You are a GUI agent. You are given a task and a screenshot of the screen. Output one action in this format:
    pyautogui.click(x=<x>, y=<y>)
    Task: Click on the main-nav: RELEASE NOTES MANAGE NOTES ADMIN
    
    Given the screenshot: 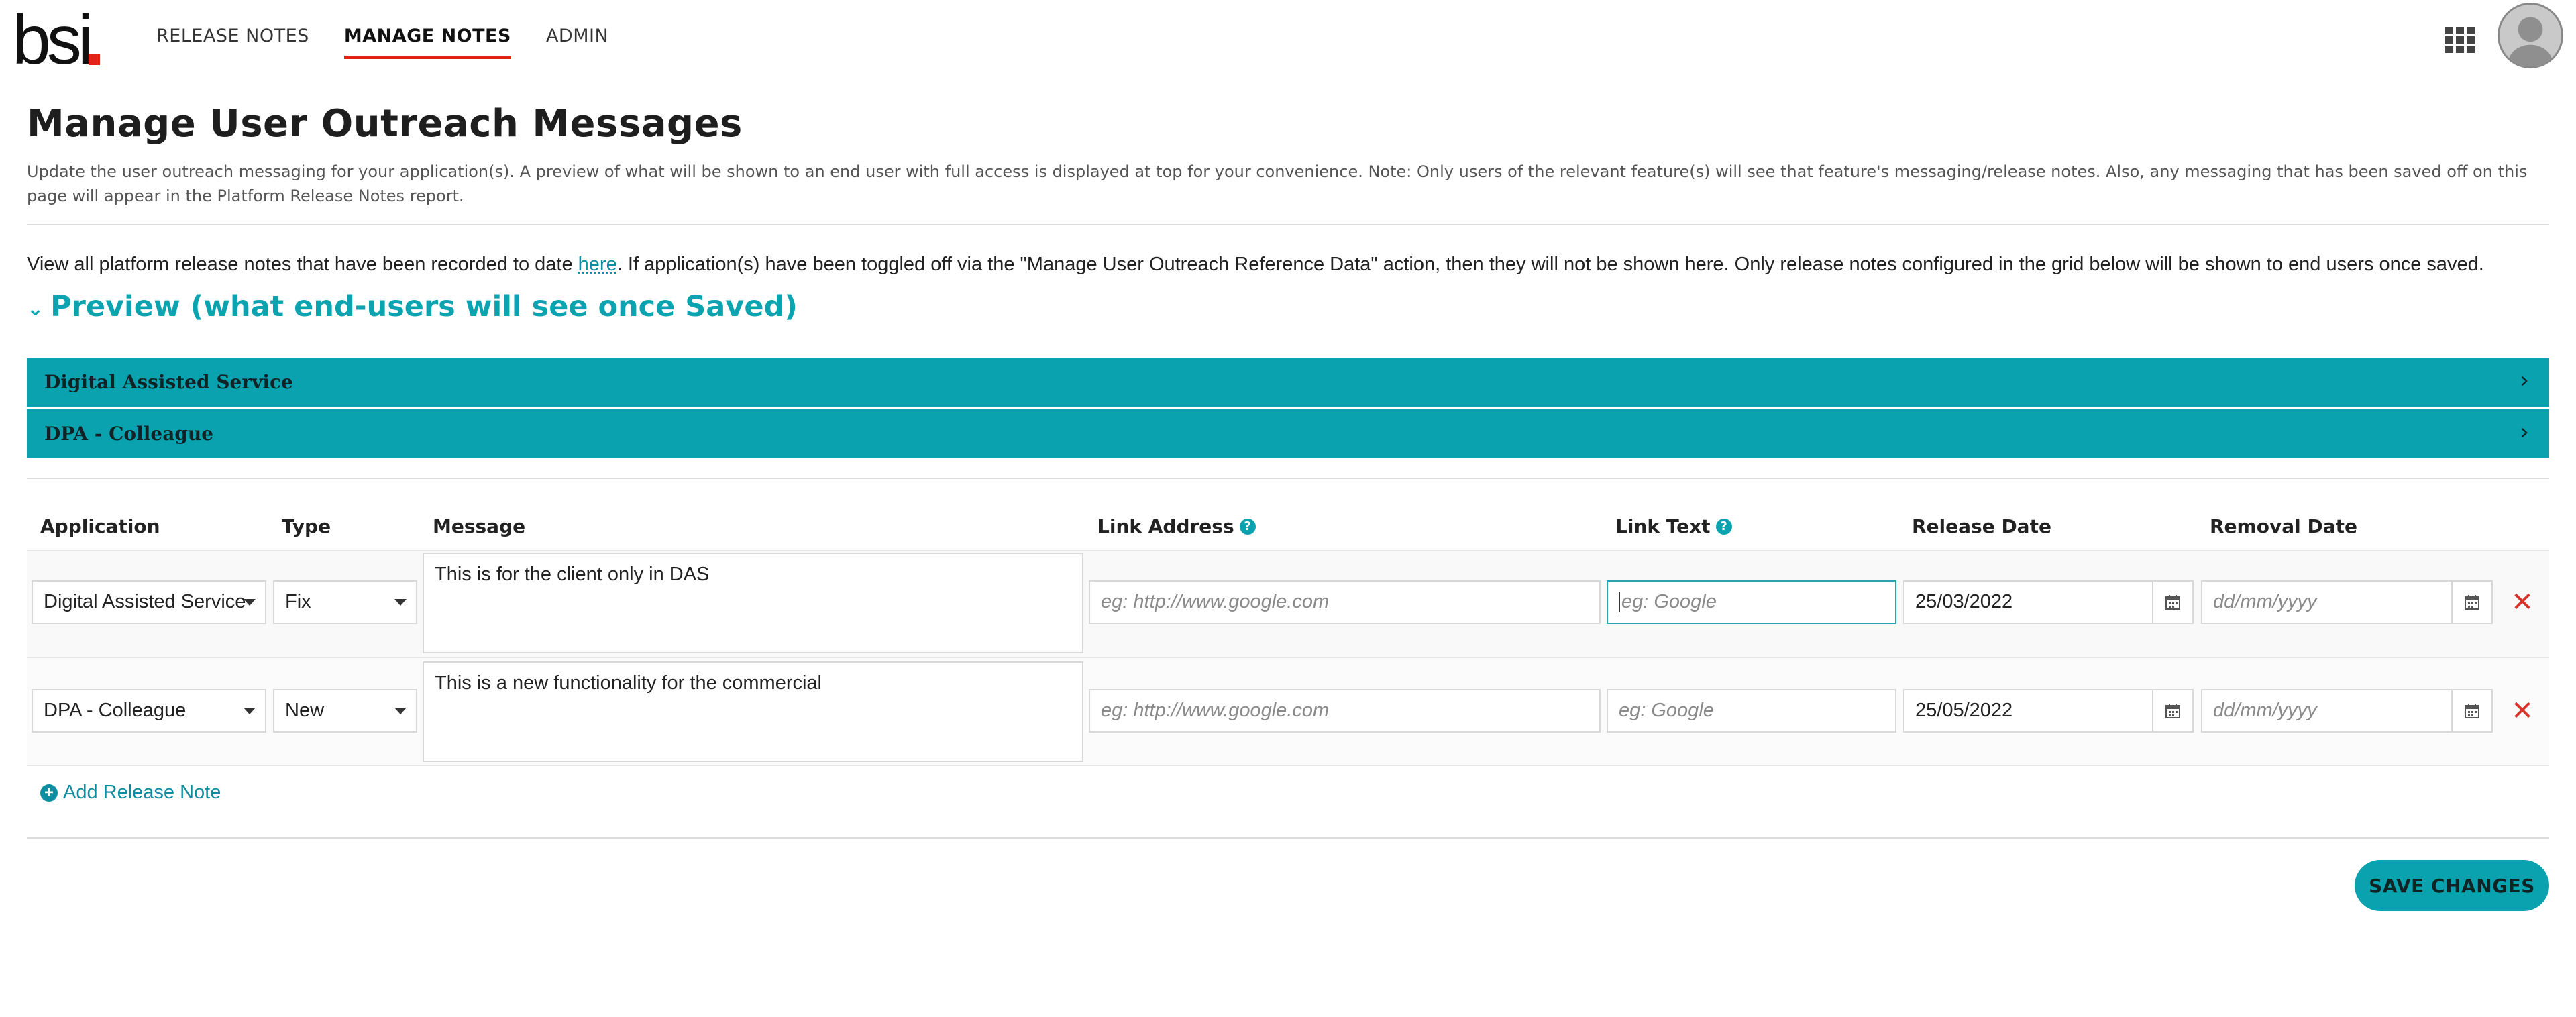 What is the action you would take?
    pyautogui.click(x=399, y=42)
    